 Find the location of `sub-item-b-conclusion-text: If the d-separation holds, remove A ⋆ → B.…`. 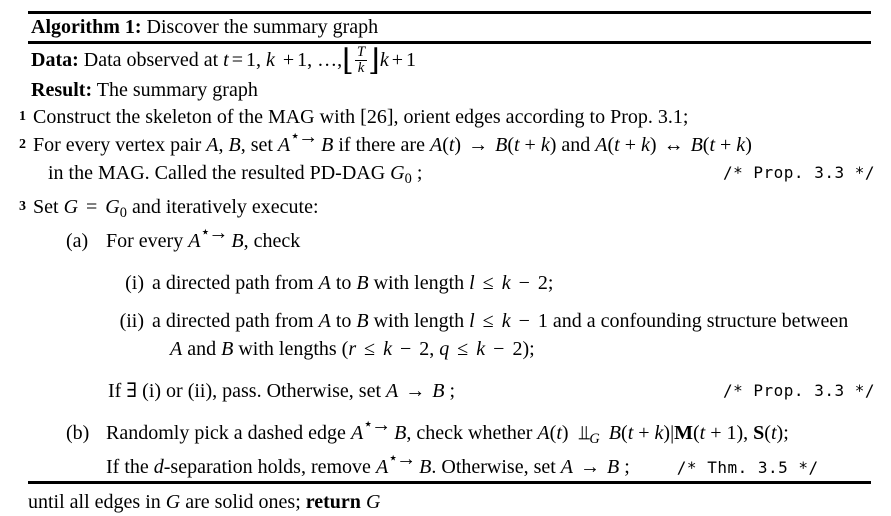

sub-item-b-conclusion-text: If the d-separation holds, remove A ⋆ → B.… is located at coordinates (368, 463).